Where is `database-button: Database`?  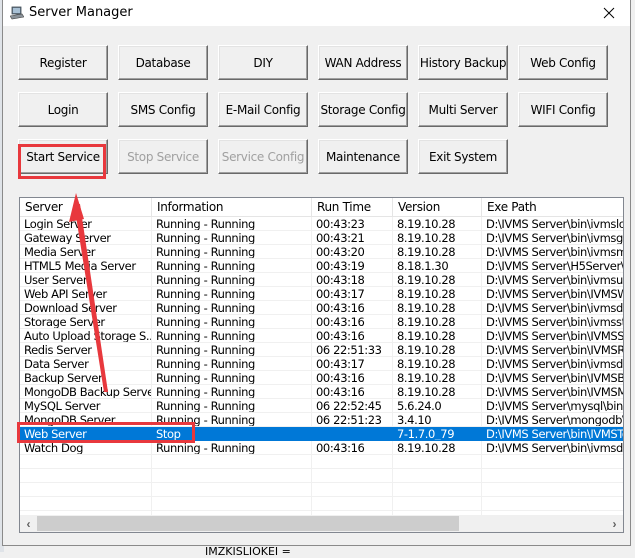
database-button: Database is located at coordinates (163, 62).